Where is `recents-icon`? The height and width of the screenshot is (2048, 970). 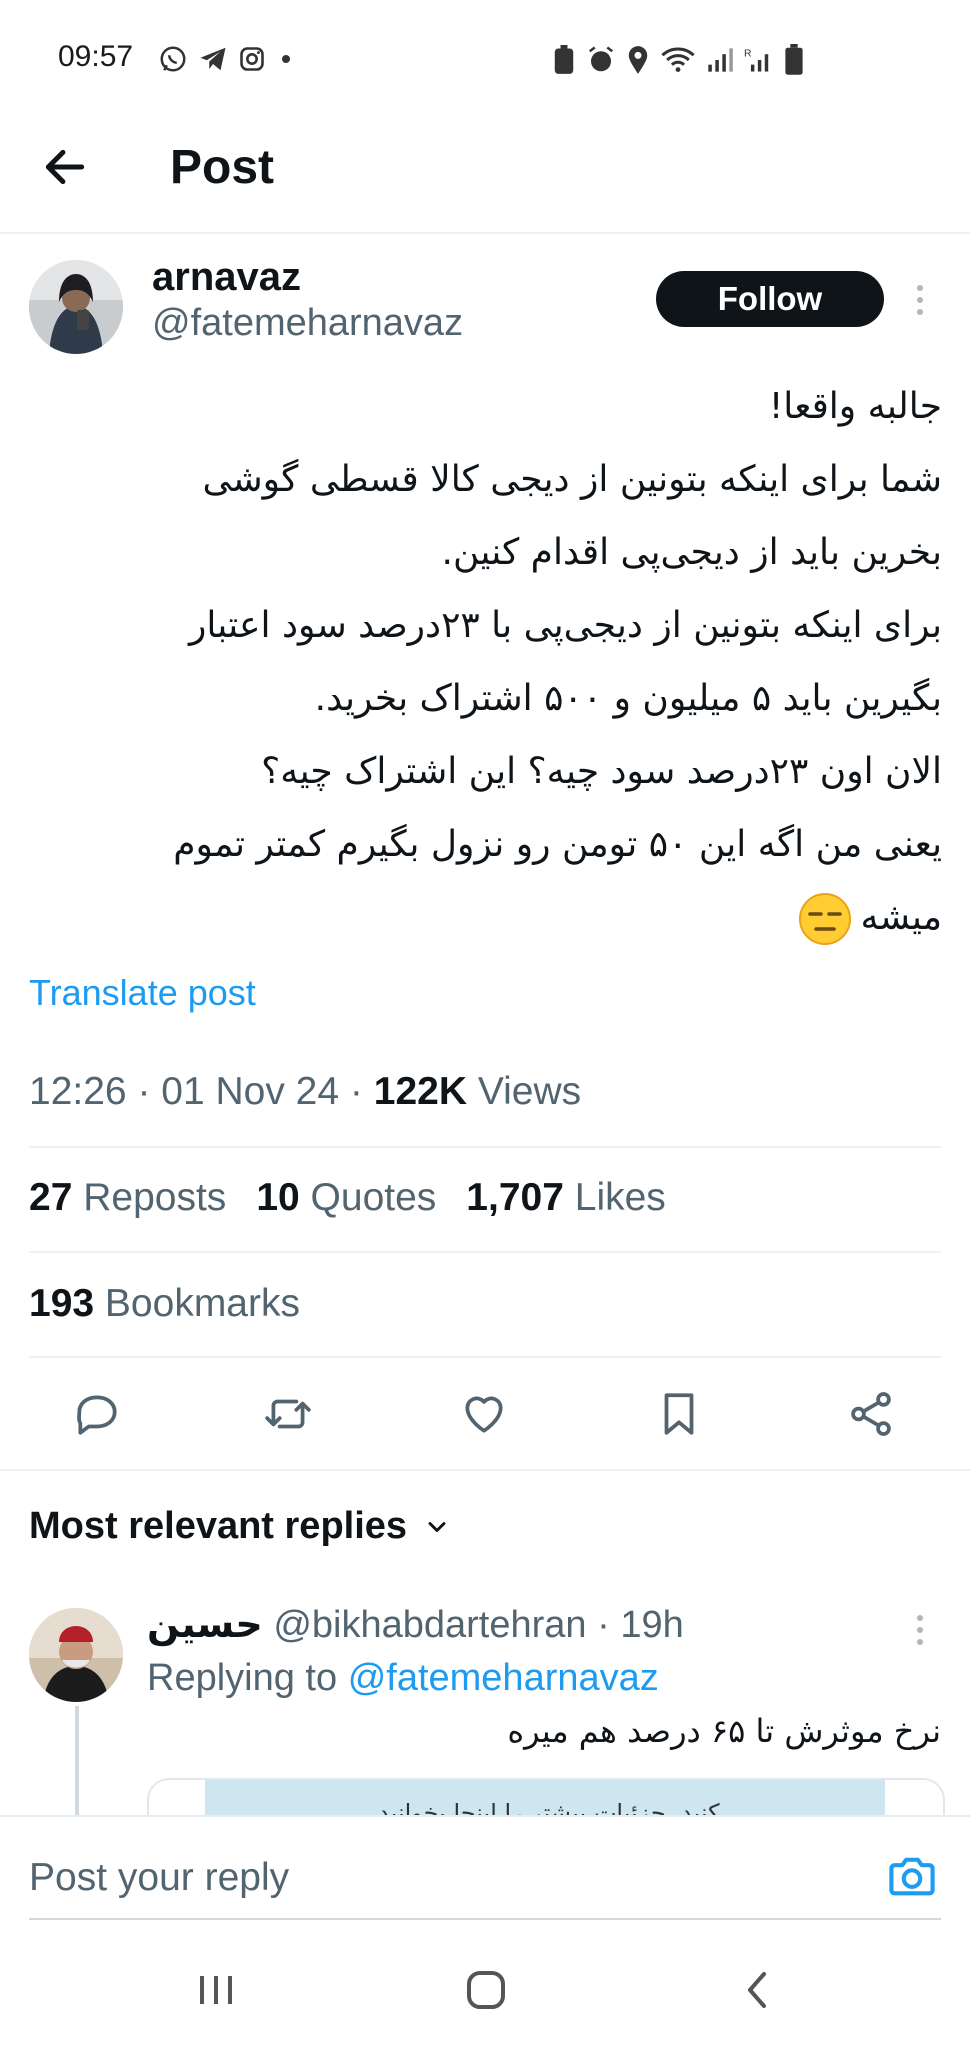
recents-icon is located at coordinates (216, 1990).